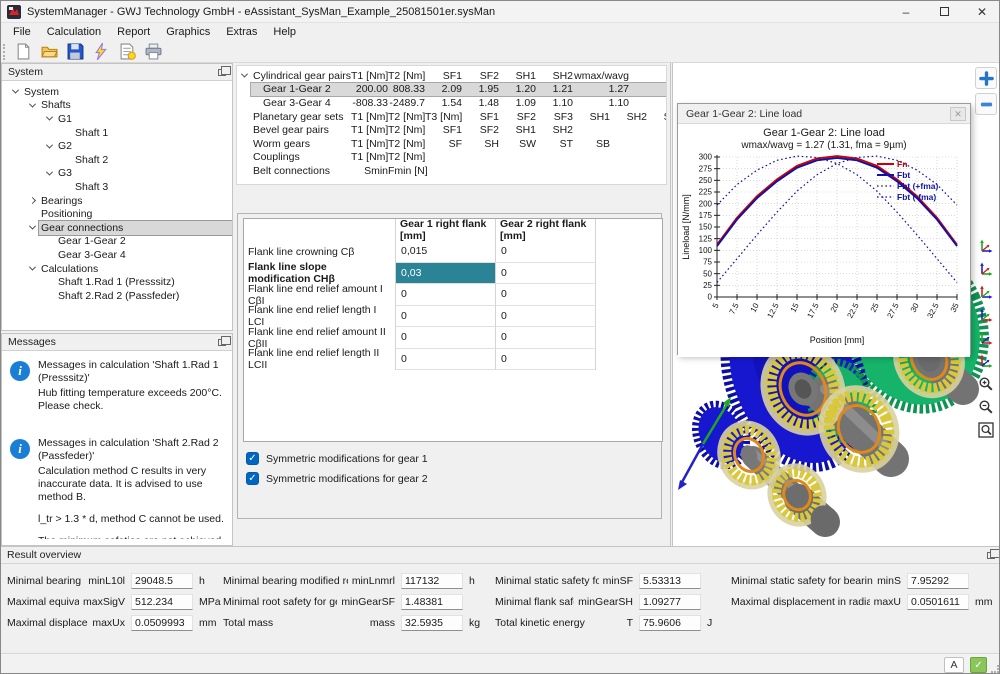 The width and height of the screenshot is (1000, 674). I want to click on gear-table-row: Couplings T1 [Nm] T2 [Nm], so click(451, 158).